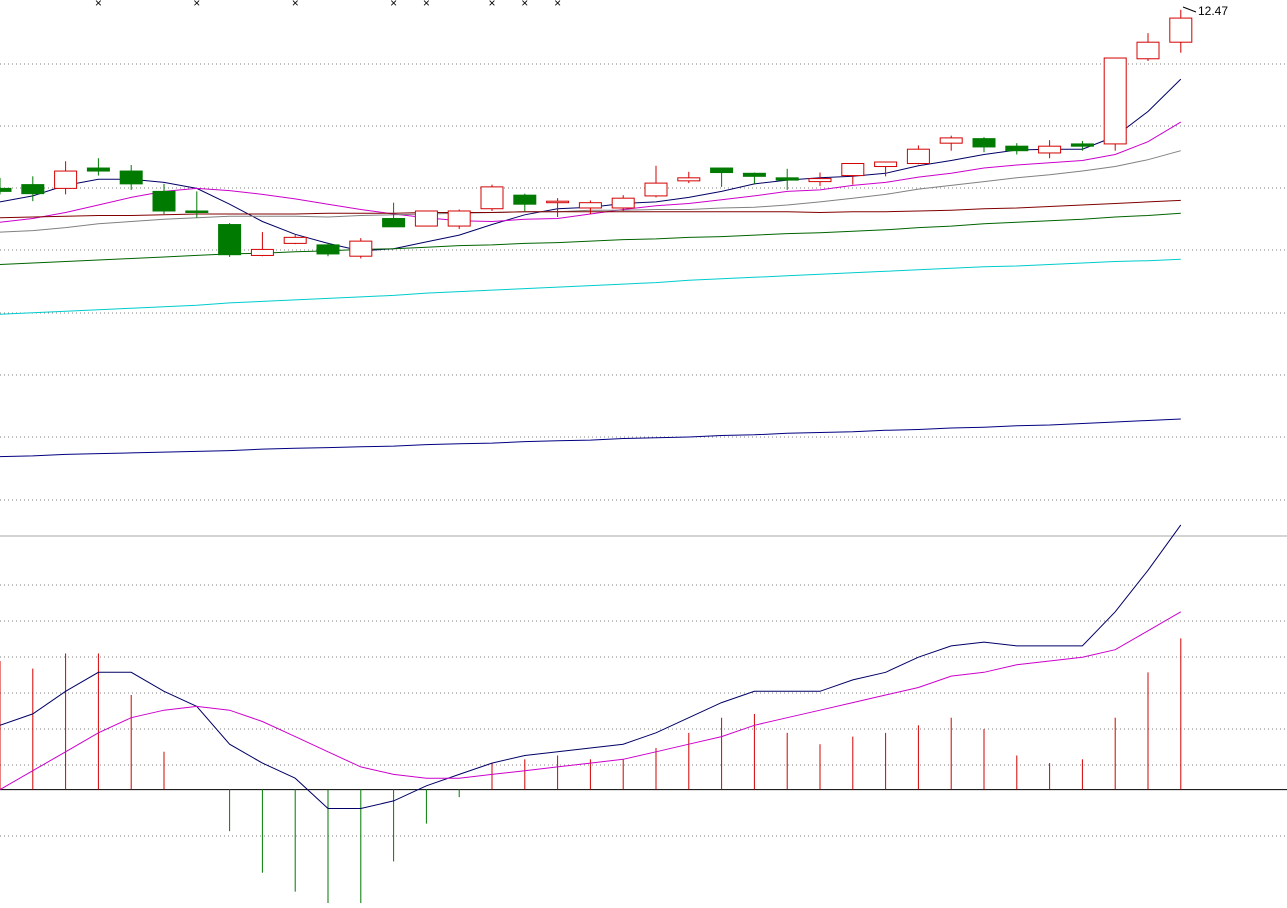  I want to click on high-price-label: 12.47, so click(1213, 11).